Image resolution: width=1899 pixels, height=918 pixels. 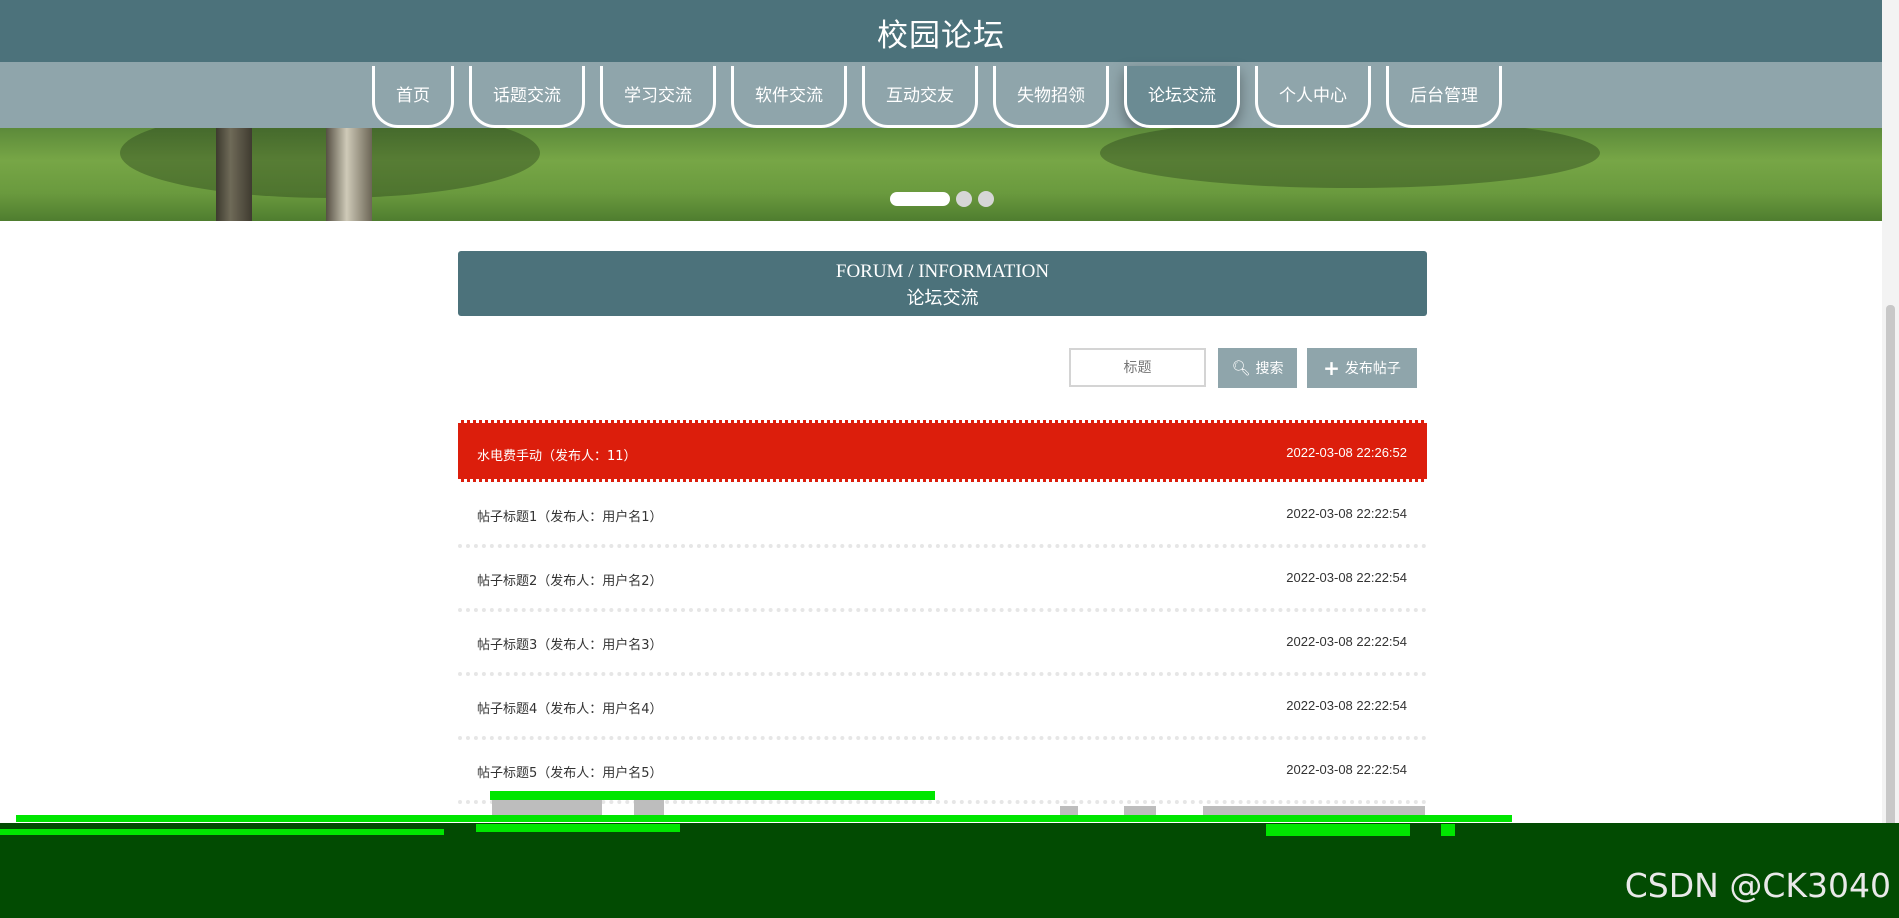 What do you see at coordinates (1444, 97) in the screenshot?
I see `nav-item-admin: 后台管理` at bounding box center [1444, 97].